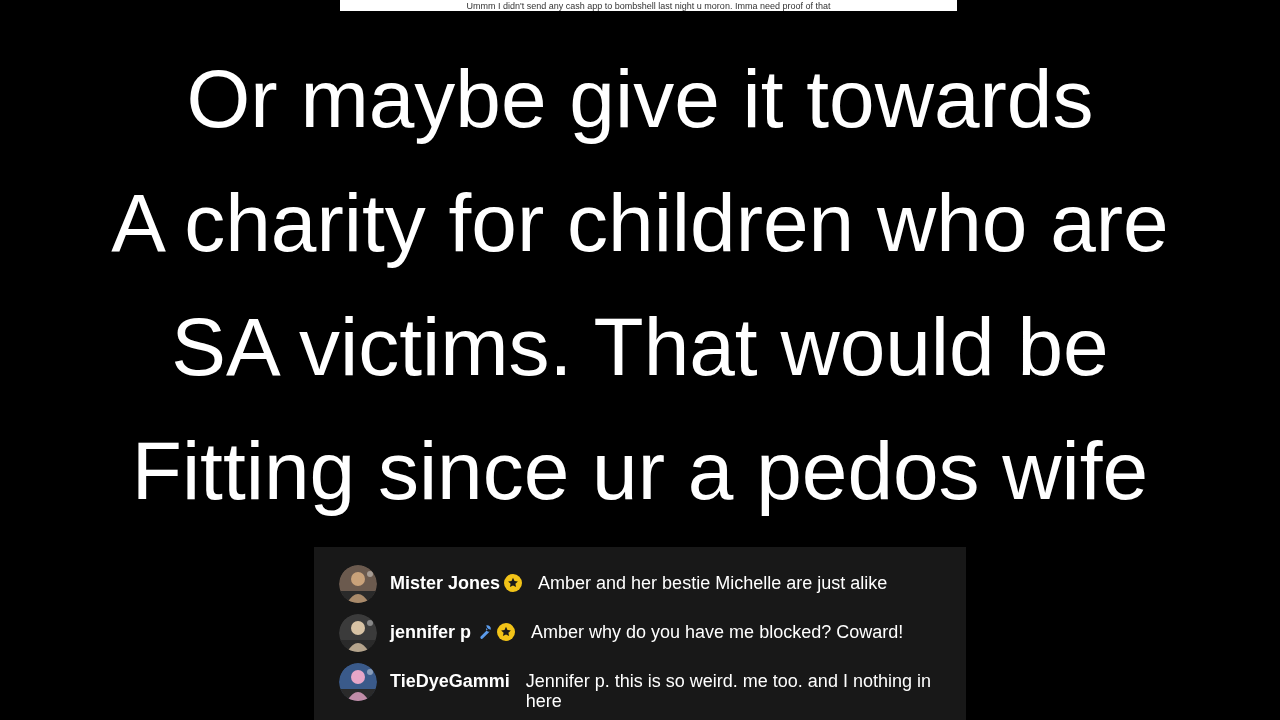 The width and height of the screenshot is (1280, 720). Describe the element at coordinates (430, 632) in the screenshot. I see `username: jennifer p` at that location.